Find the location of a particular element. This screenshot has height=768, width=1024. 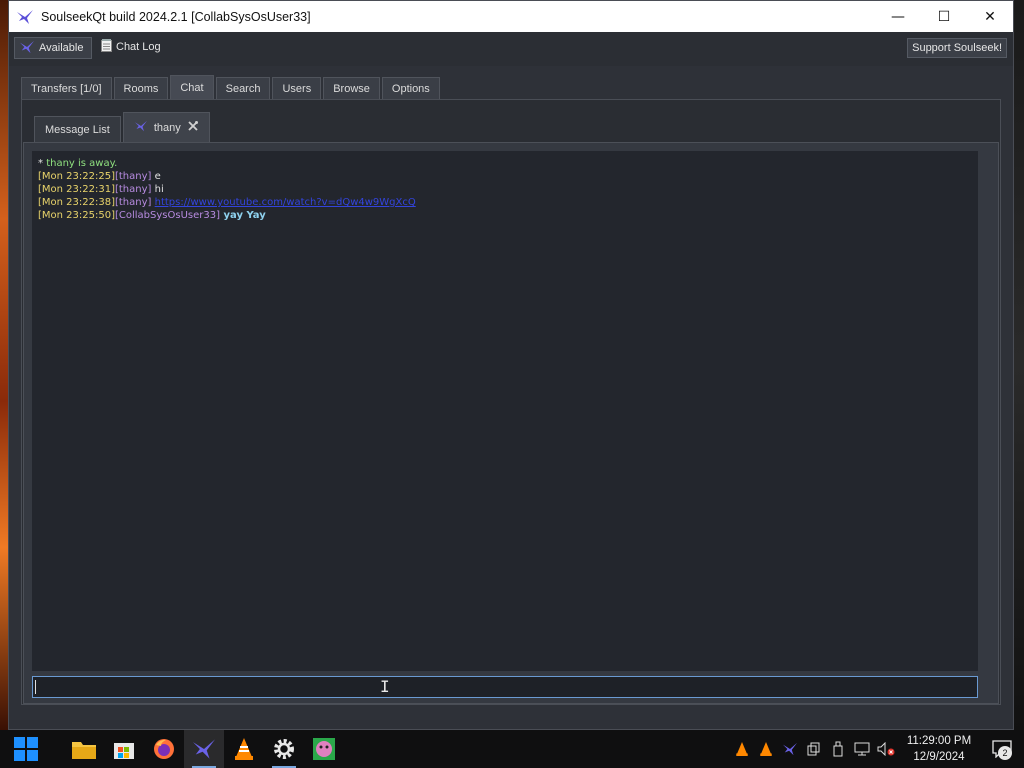

desktop-background-left is located at coordinates (4, 365).